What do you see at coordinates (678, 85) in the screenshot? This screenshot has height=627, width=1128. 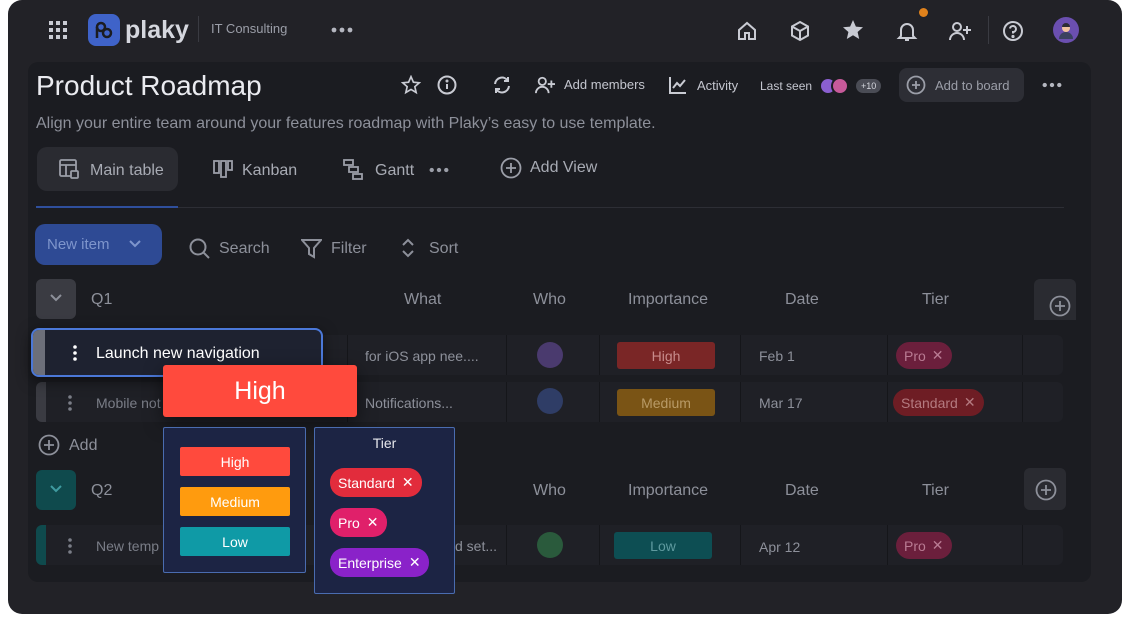 I see `activity-icon` at bounding box center [678, 85].